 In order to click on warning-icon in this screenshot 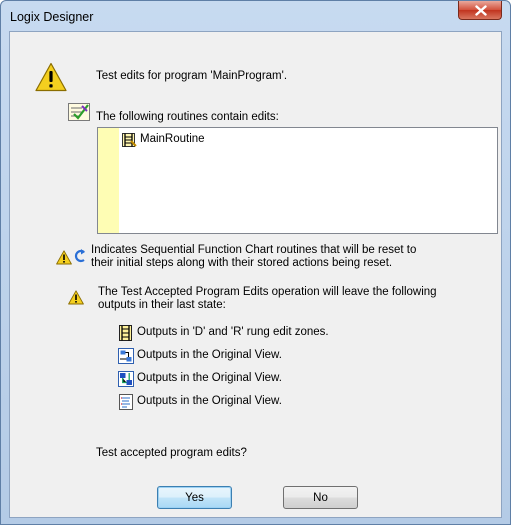, I will do `click(51, 77)`.